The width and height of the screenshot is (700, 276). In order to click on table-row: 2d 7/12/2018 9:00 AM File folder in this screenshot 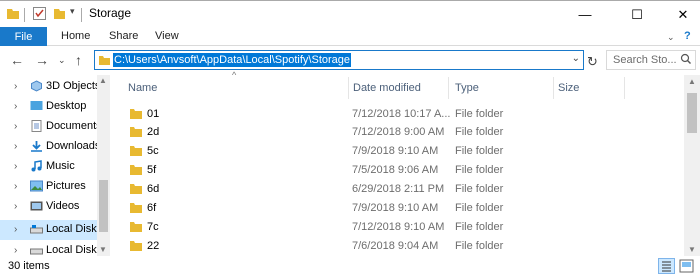, I will do `click(397, 131)`.